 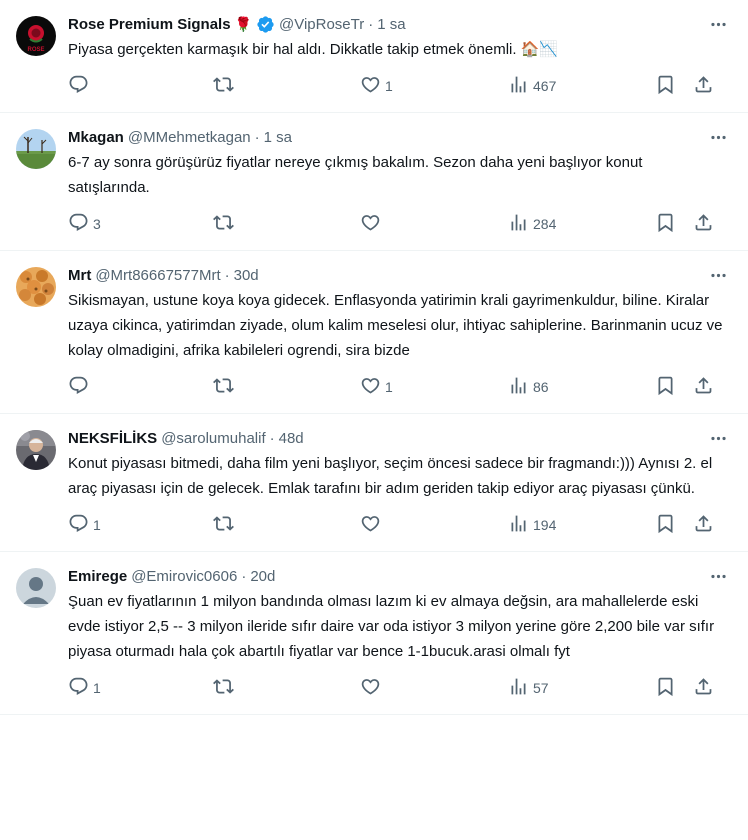 I want to click on view-count: 194, so click(x=545, y=525).